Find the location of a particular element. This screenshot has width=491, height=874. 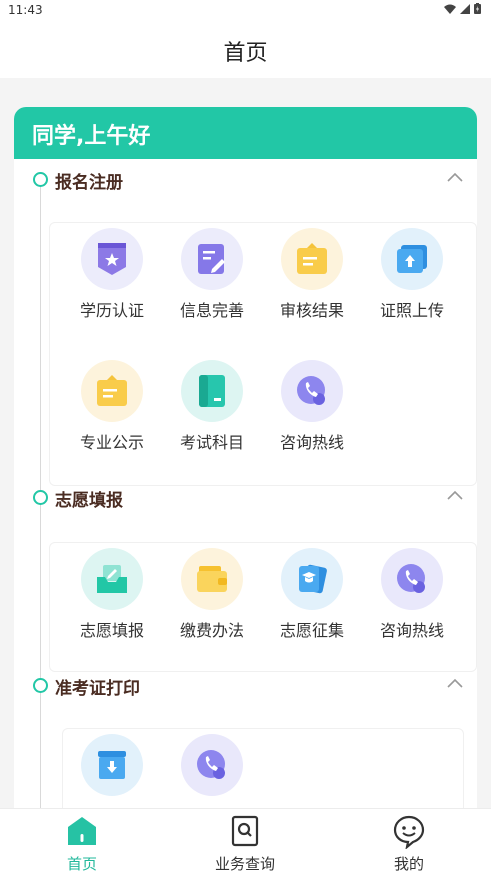

tab-mine: 我的 is located at coordinates (409, 841).